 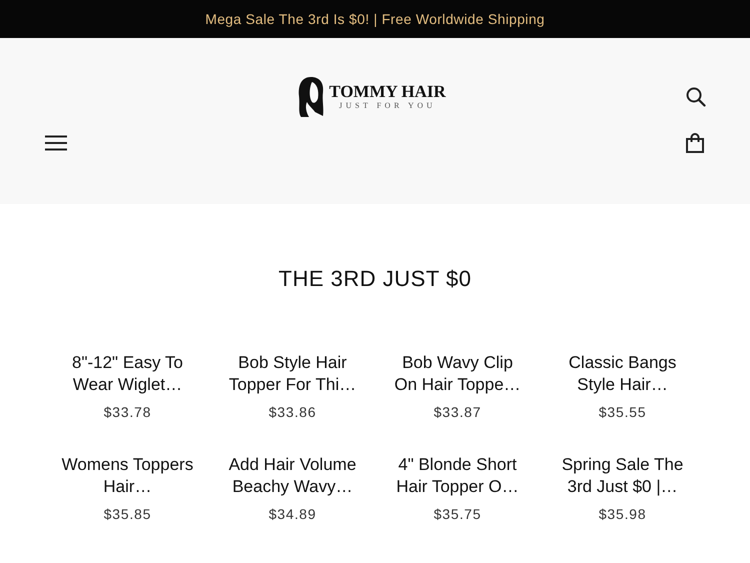 What do you see at coordinates (311, 97) in the screenshot?
I see `logo-icon` at bounding box center [311, 97].